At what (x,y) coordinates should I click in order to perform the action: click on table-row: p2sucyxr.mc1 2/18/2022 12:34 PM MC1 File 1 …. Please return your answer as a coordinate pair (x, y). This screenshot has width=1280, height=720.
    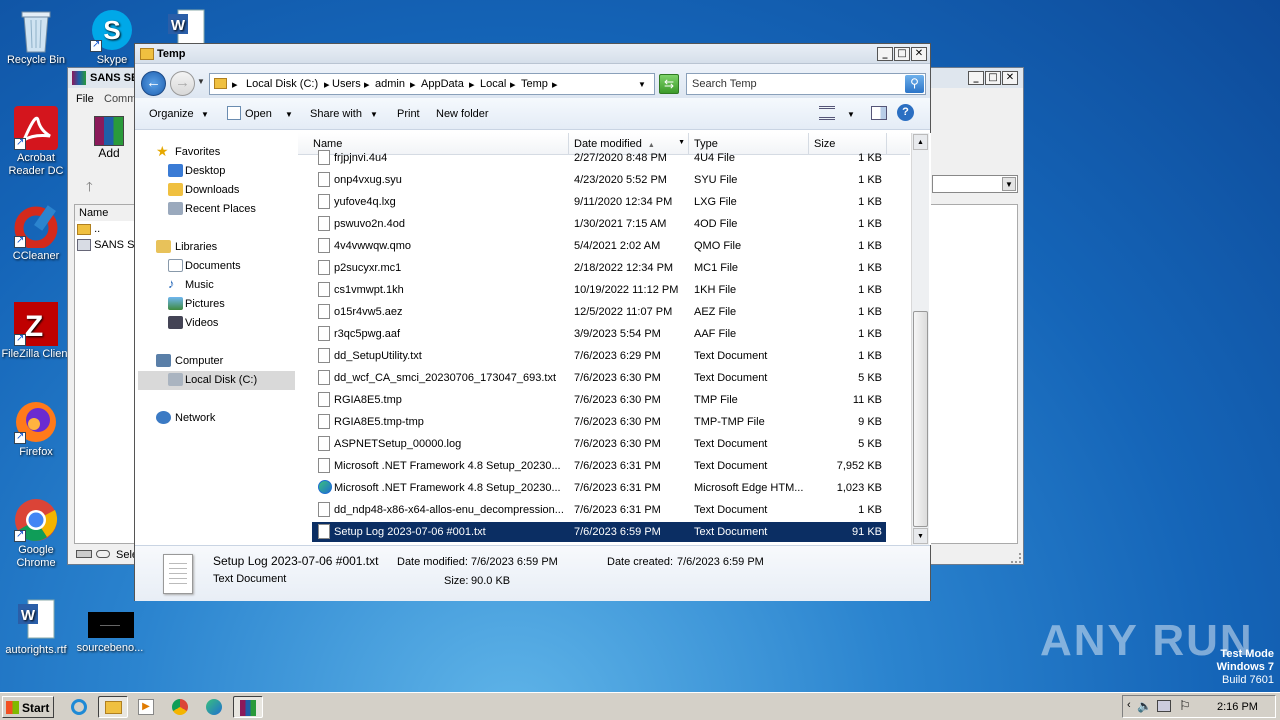
    Looking at the image, I should click on (599, 268).